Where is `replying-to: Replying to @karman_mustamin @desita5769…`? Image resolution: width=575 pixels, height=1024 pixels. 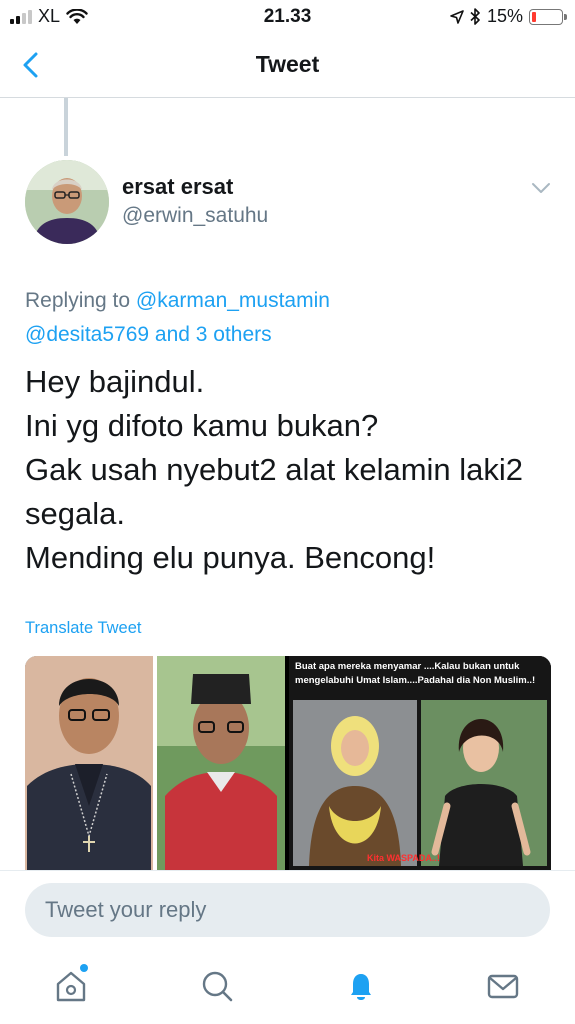
replying-to: Replying to @karman_mustamin @desita5769… is located at coordinates (285, 318).